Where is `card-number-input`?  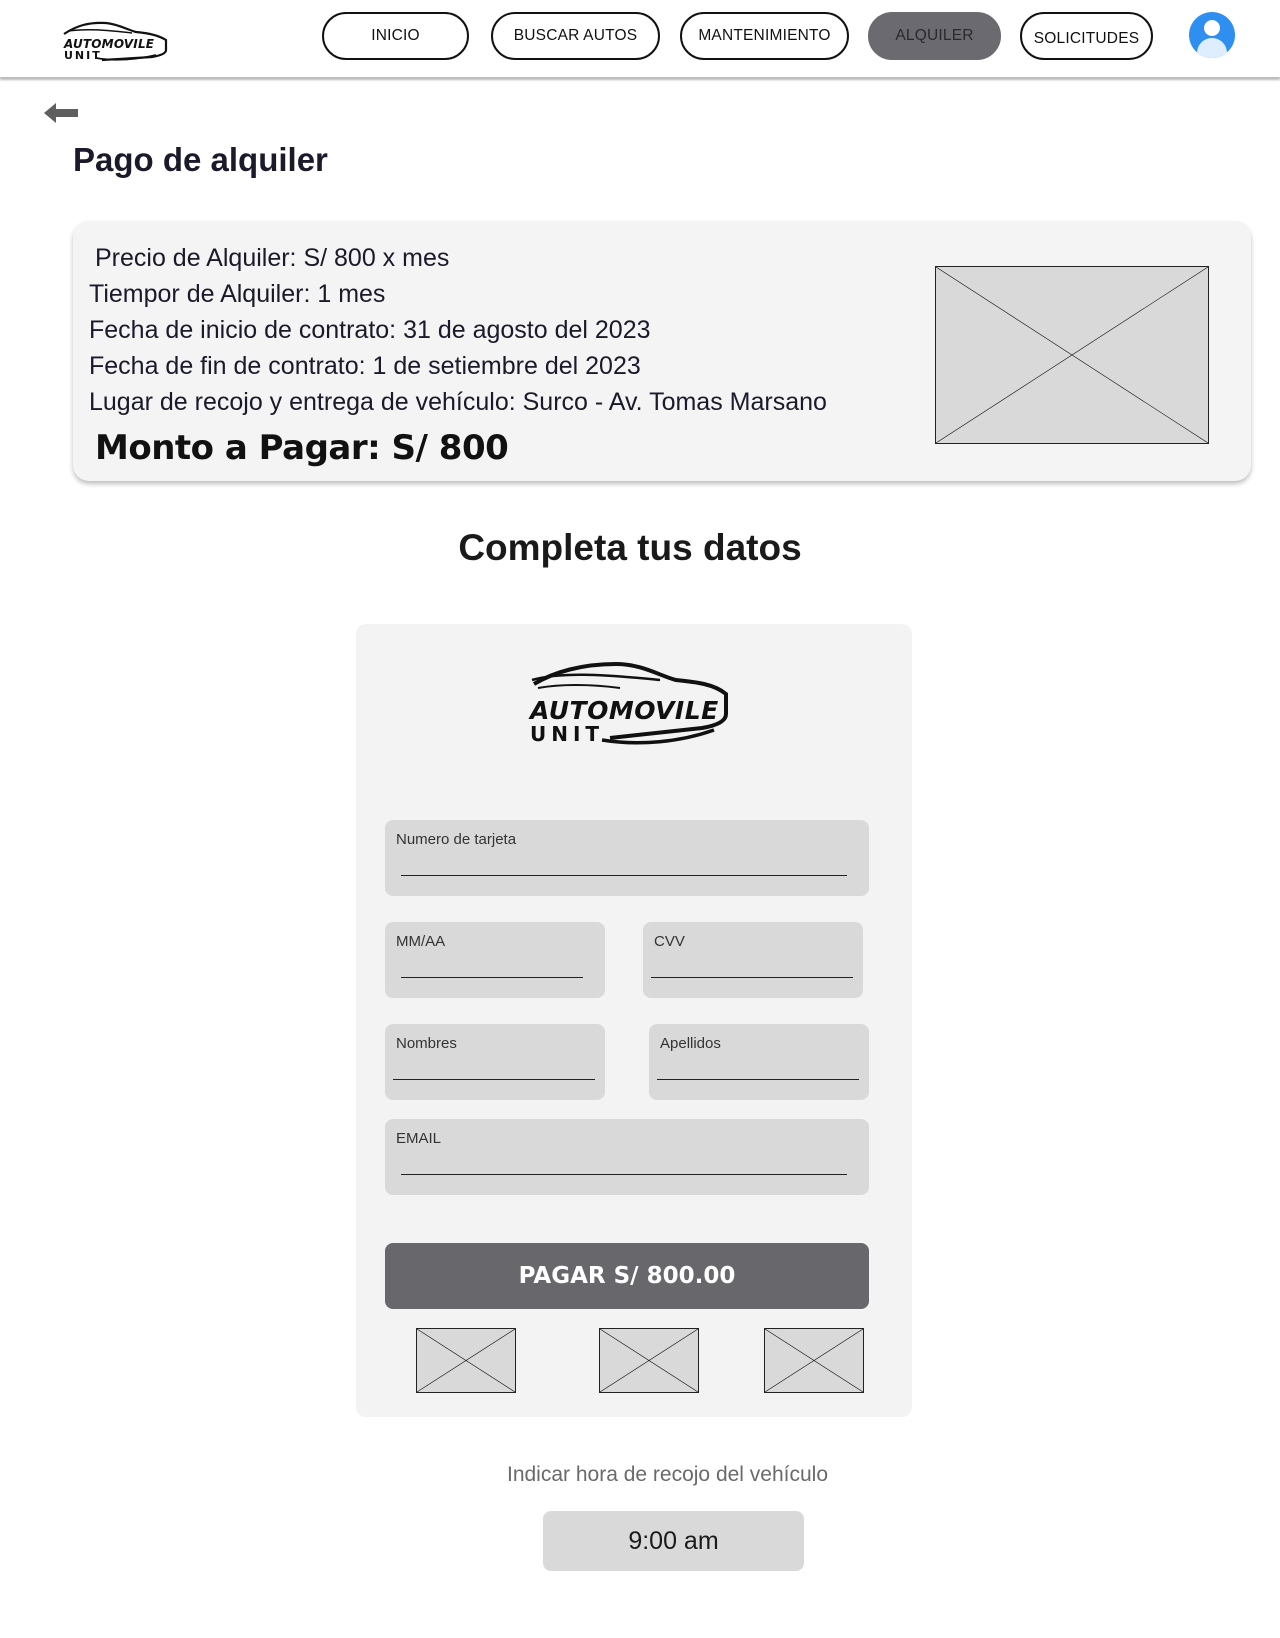 card-number-input is located at coordinates (624, 864).